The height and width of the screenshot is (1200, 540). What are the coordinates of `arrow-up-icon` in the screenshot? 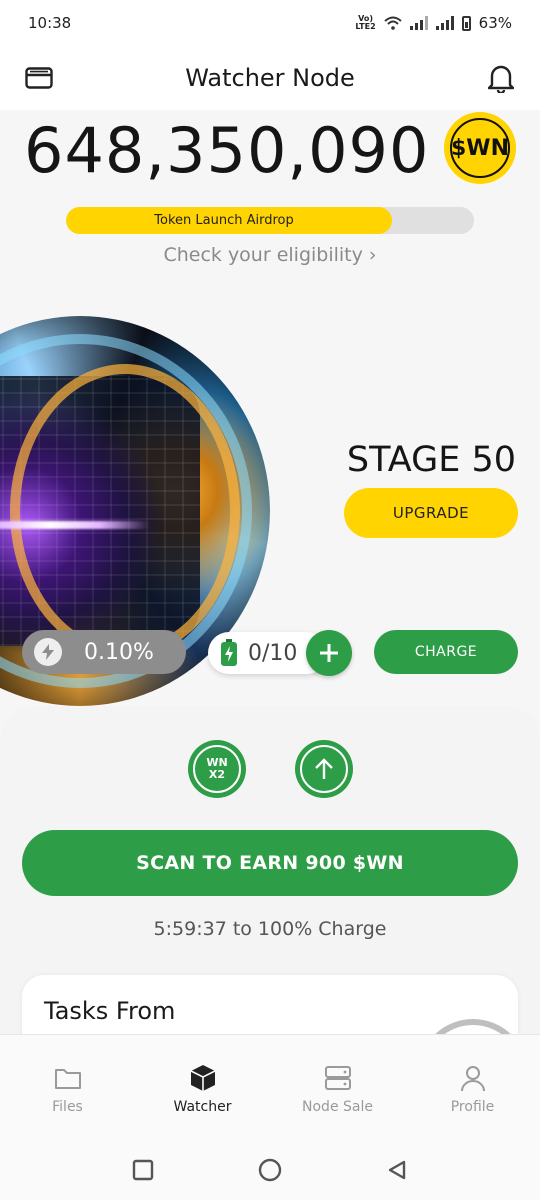 It's located at (324, 768).